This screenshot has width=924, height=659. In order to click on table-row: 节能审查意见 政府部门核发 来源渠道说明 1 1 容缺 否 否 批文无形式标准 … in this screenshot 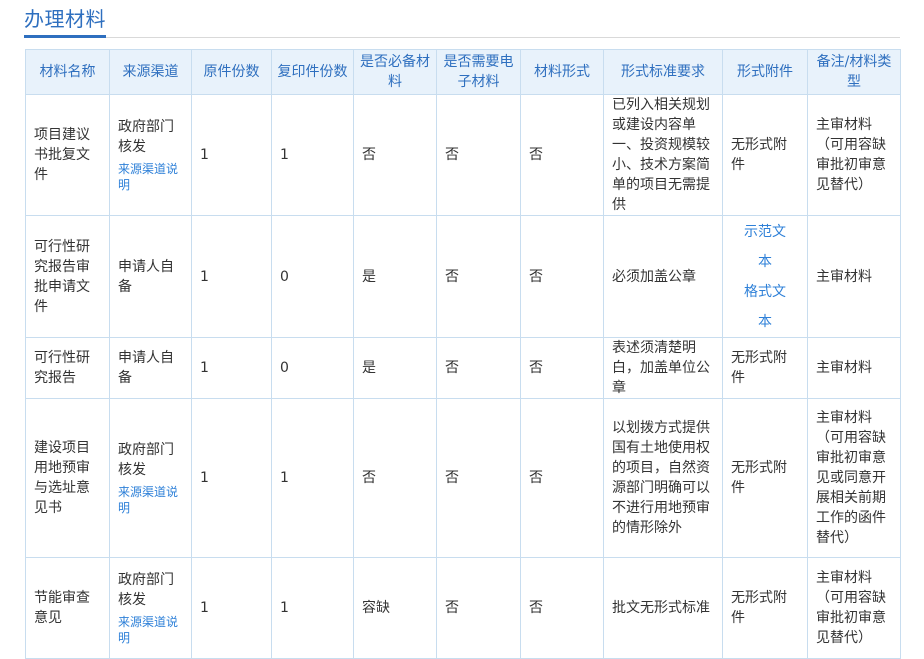, I will do `click(463, 608)`.